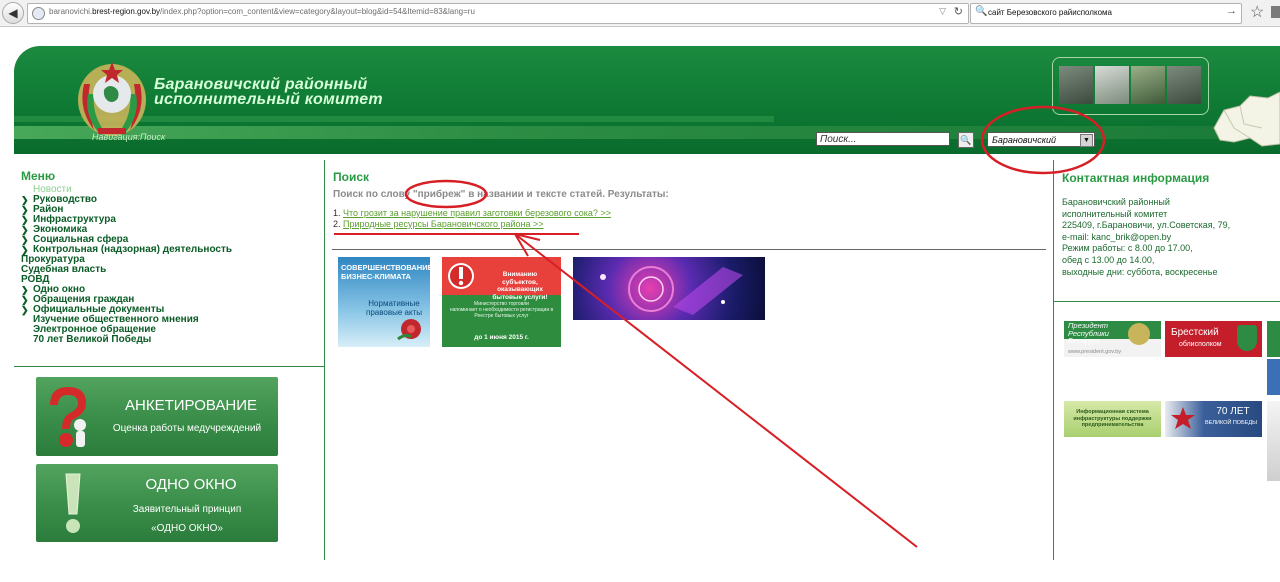 The height and width of the screenshot is (582, 1280). What do you see at coordinates (1140, 271) in the screenshot?
I see `contact-line: выходные дни: суббота, воскресенье` at bounding box center [1140, 271].